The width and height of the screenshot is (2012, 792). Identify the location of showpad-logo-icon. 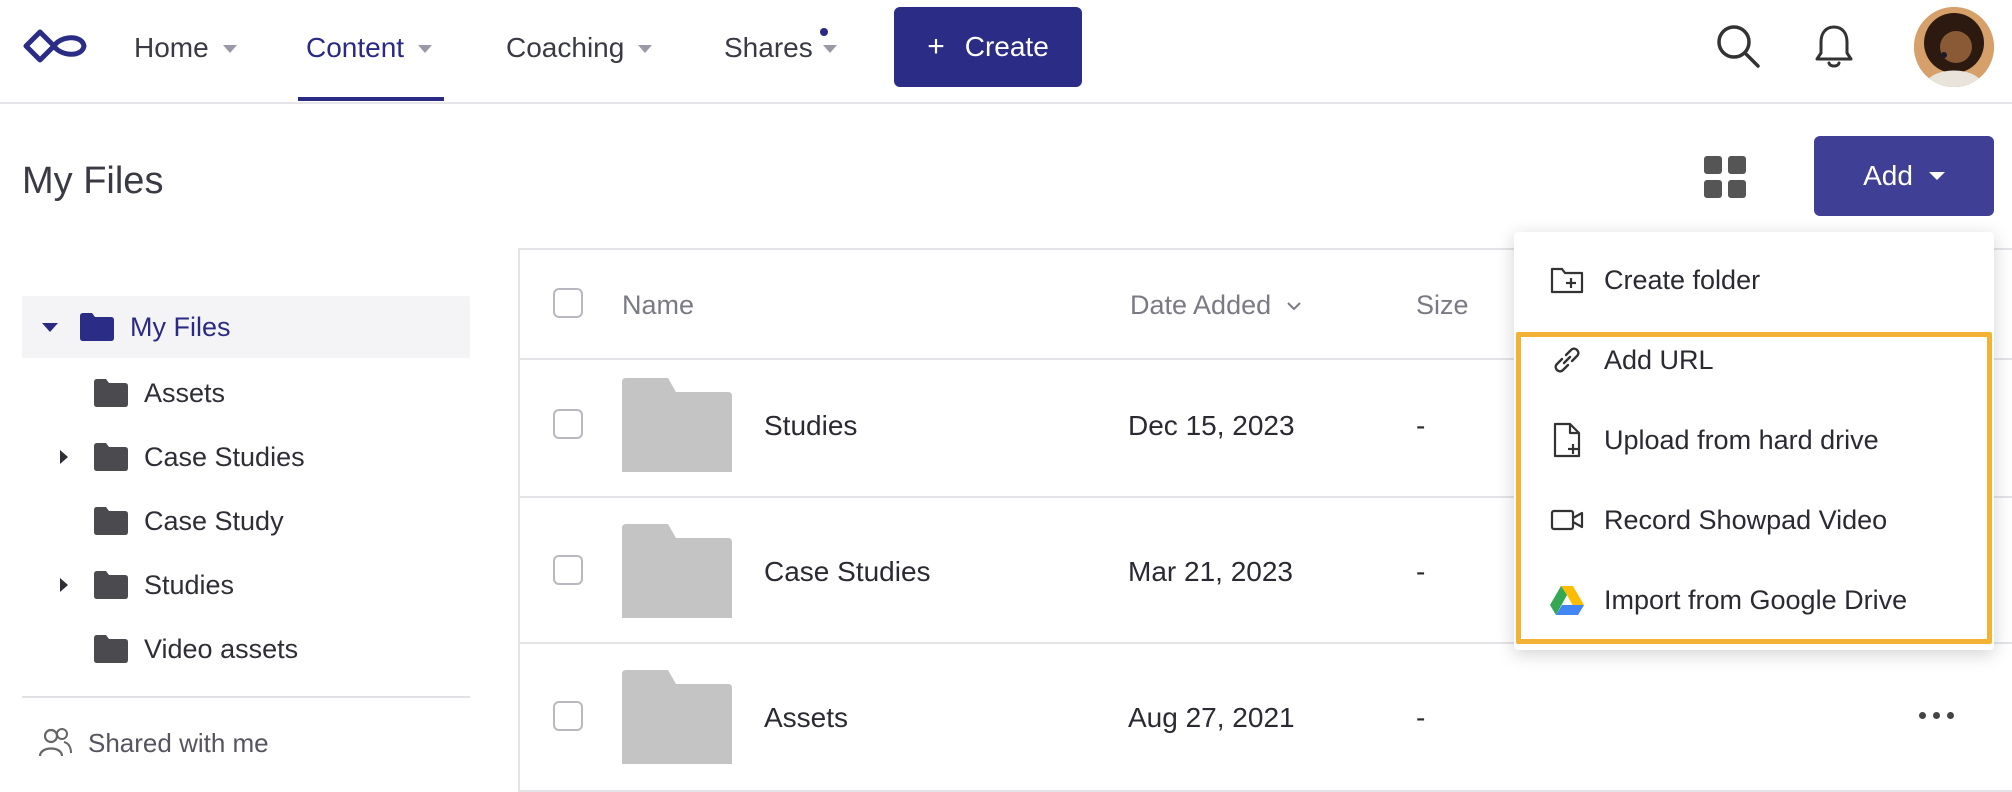
(55, 46).